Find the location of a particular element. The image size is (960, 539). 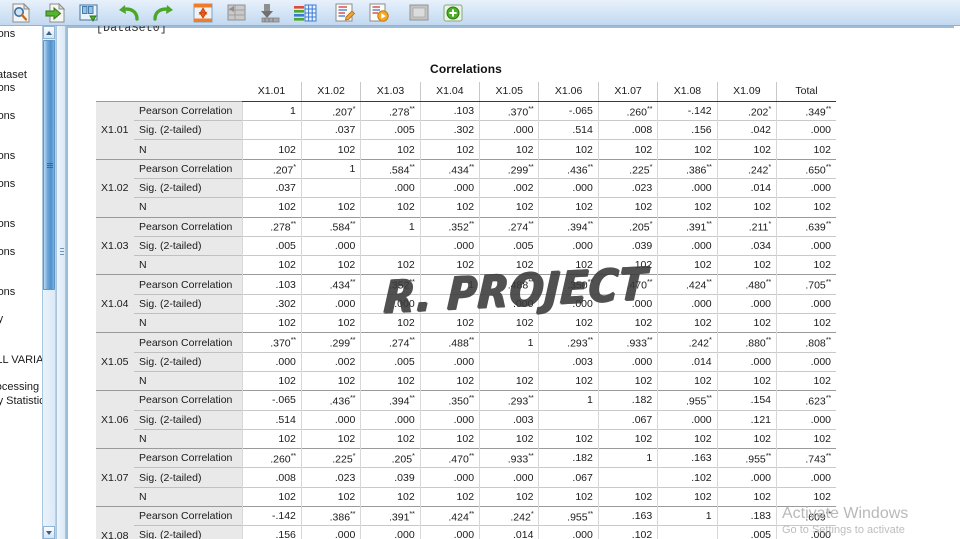

table-cell: -.142 is located at coordinates (687, 111).